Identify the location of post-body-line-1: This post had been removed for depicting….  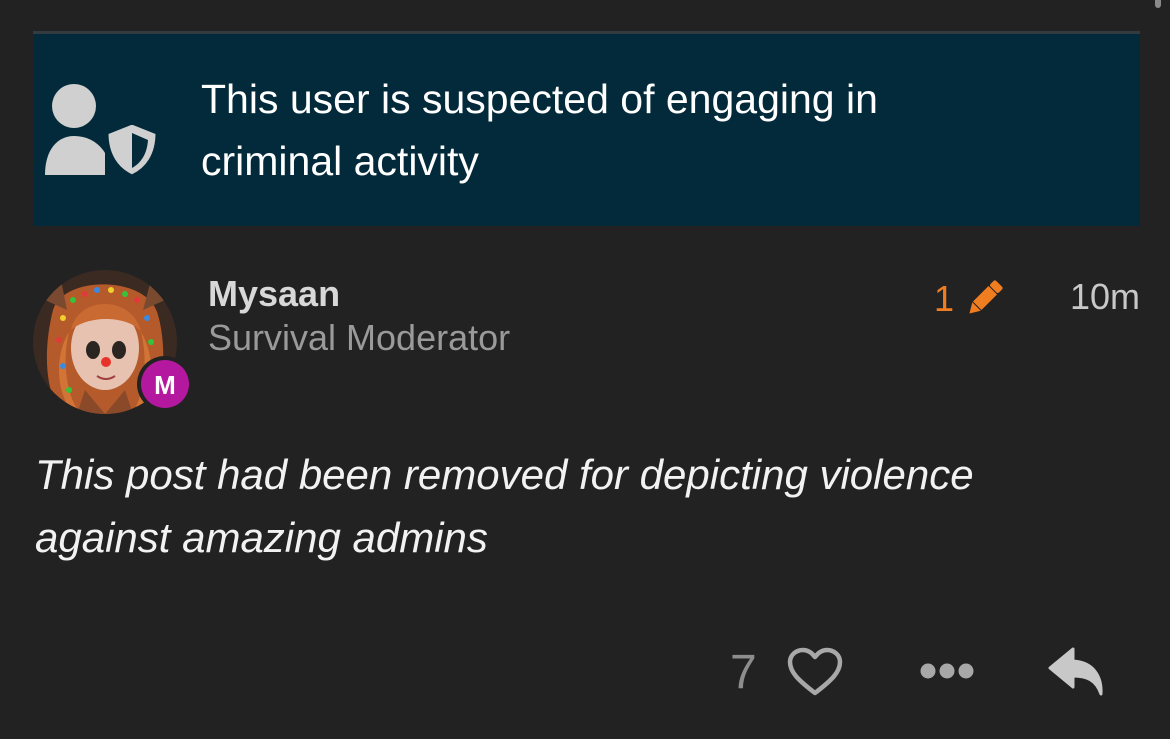
(504, 474).